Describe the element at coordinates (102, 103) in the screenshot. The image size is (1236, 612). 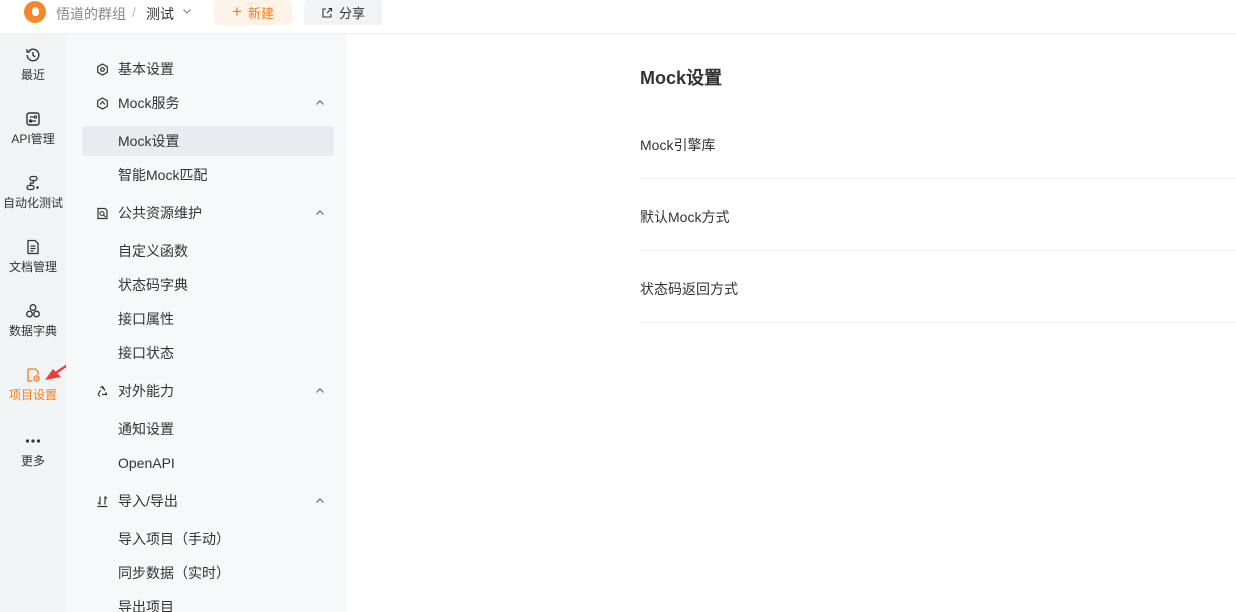
I see `mock-service-icon` at that location.